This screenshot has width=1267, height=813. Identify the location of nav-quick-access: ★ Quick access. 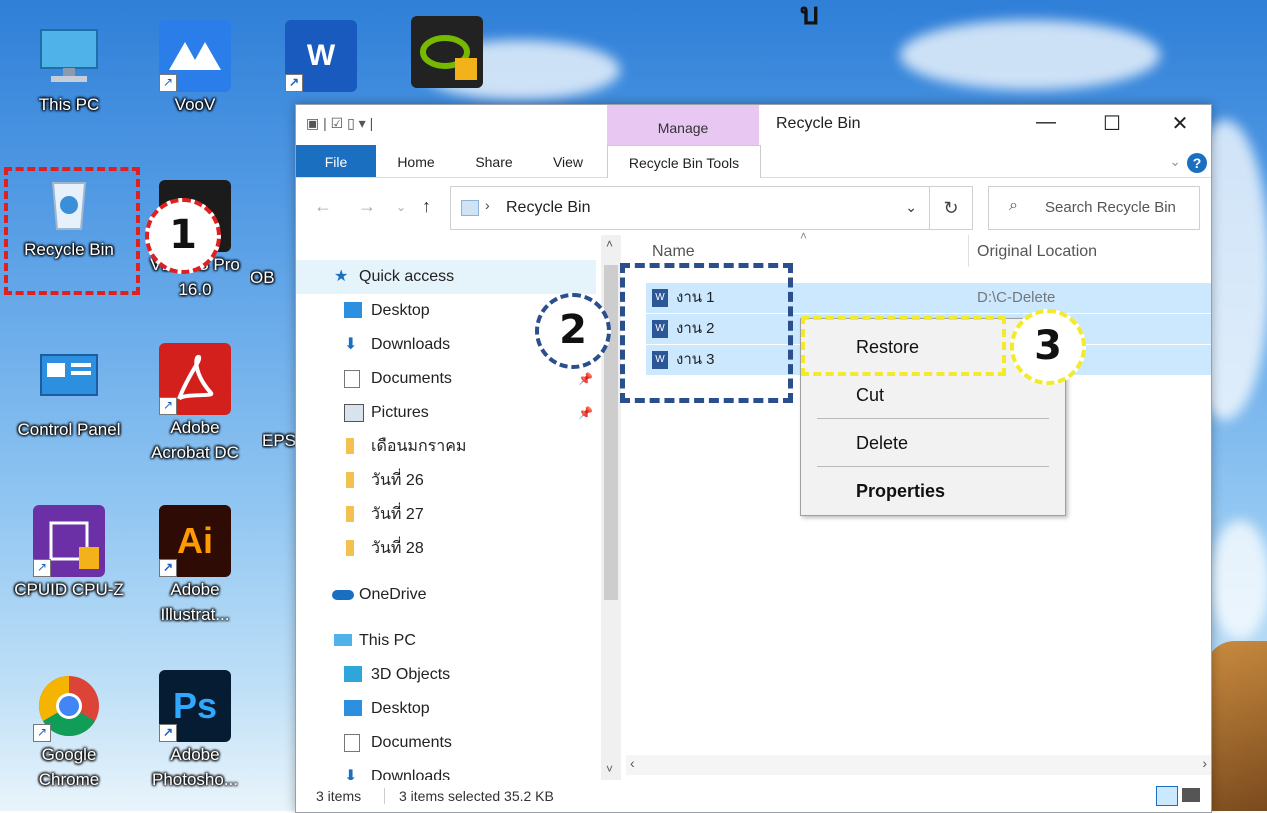
(446, 277).